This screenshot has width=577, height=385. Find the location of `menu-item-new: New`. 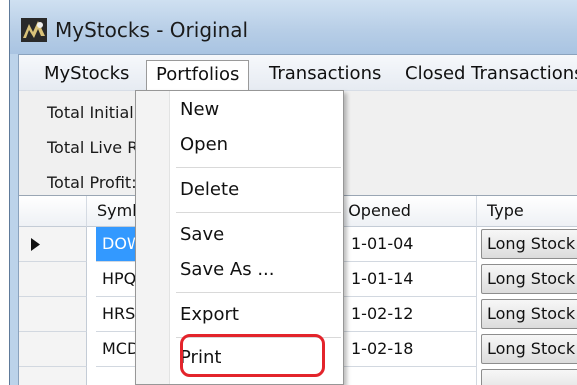

menu-item-new: New is located at coordinates (199, 109).